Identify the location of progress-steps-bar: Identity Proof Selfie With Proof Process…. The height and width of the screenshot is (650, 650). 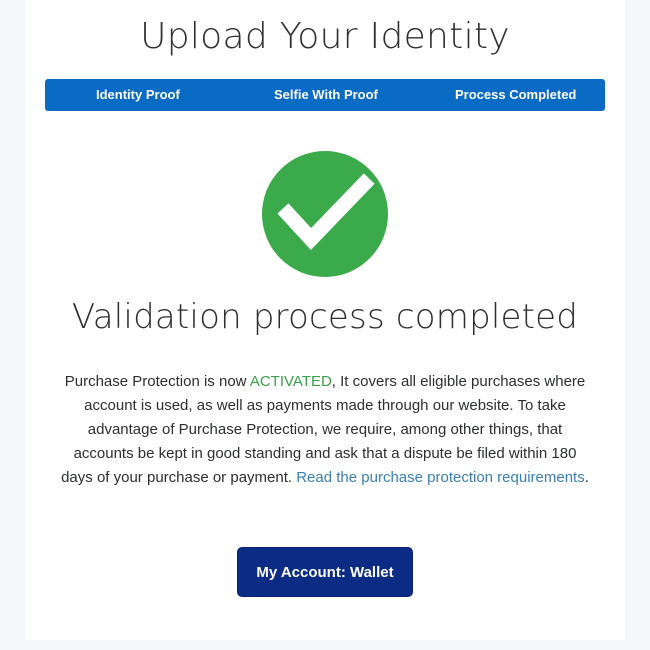
(325, 95).